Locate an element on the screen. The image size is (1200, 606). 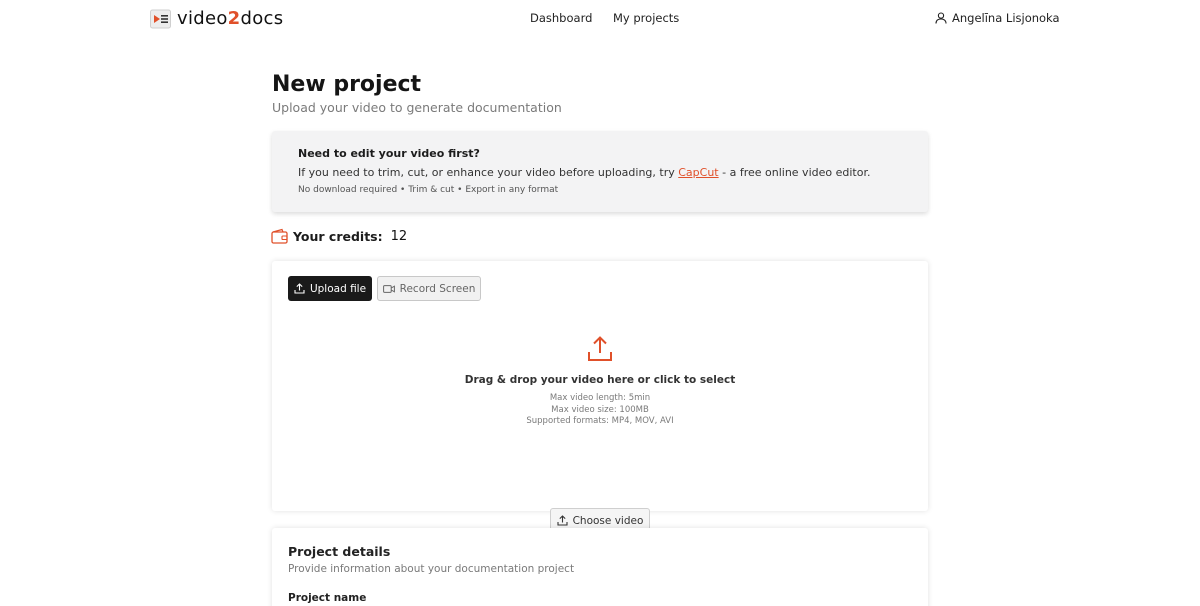
page-title: New project is located at coordinates (347, 84).